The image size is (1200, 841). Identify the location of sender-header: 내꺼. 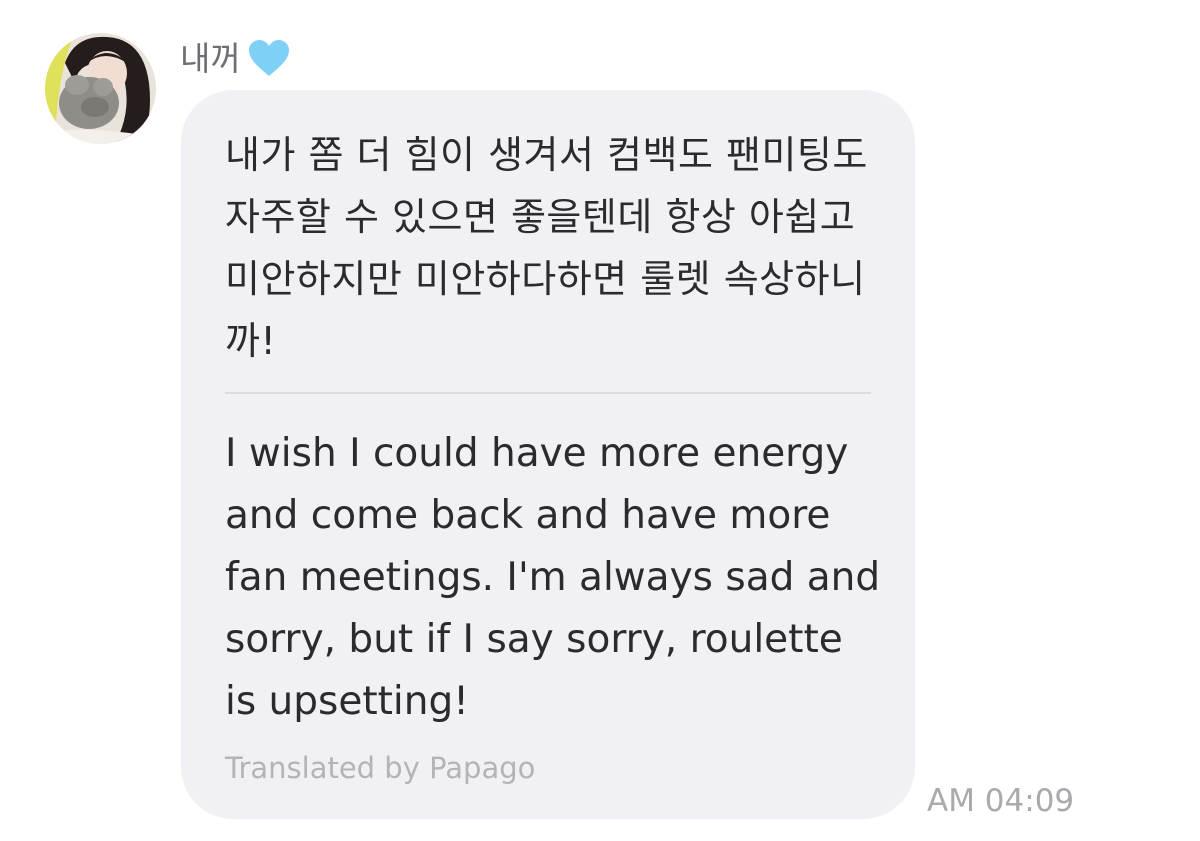
(235, 58).